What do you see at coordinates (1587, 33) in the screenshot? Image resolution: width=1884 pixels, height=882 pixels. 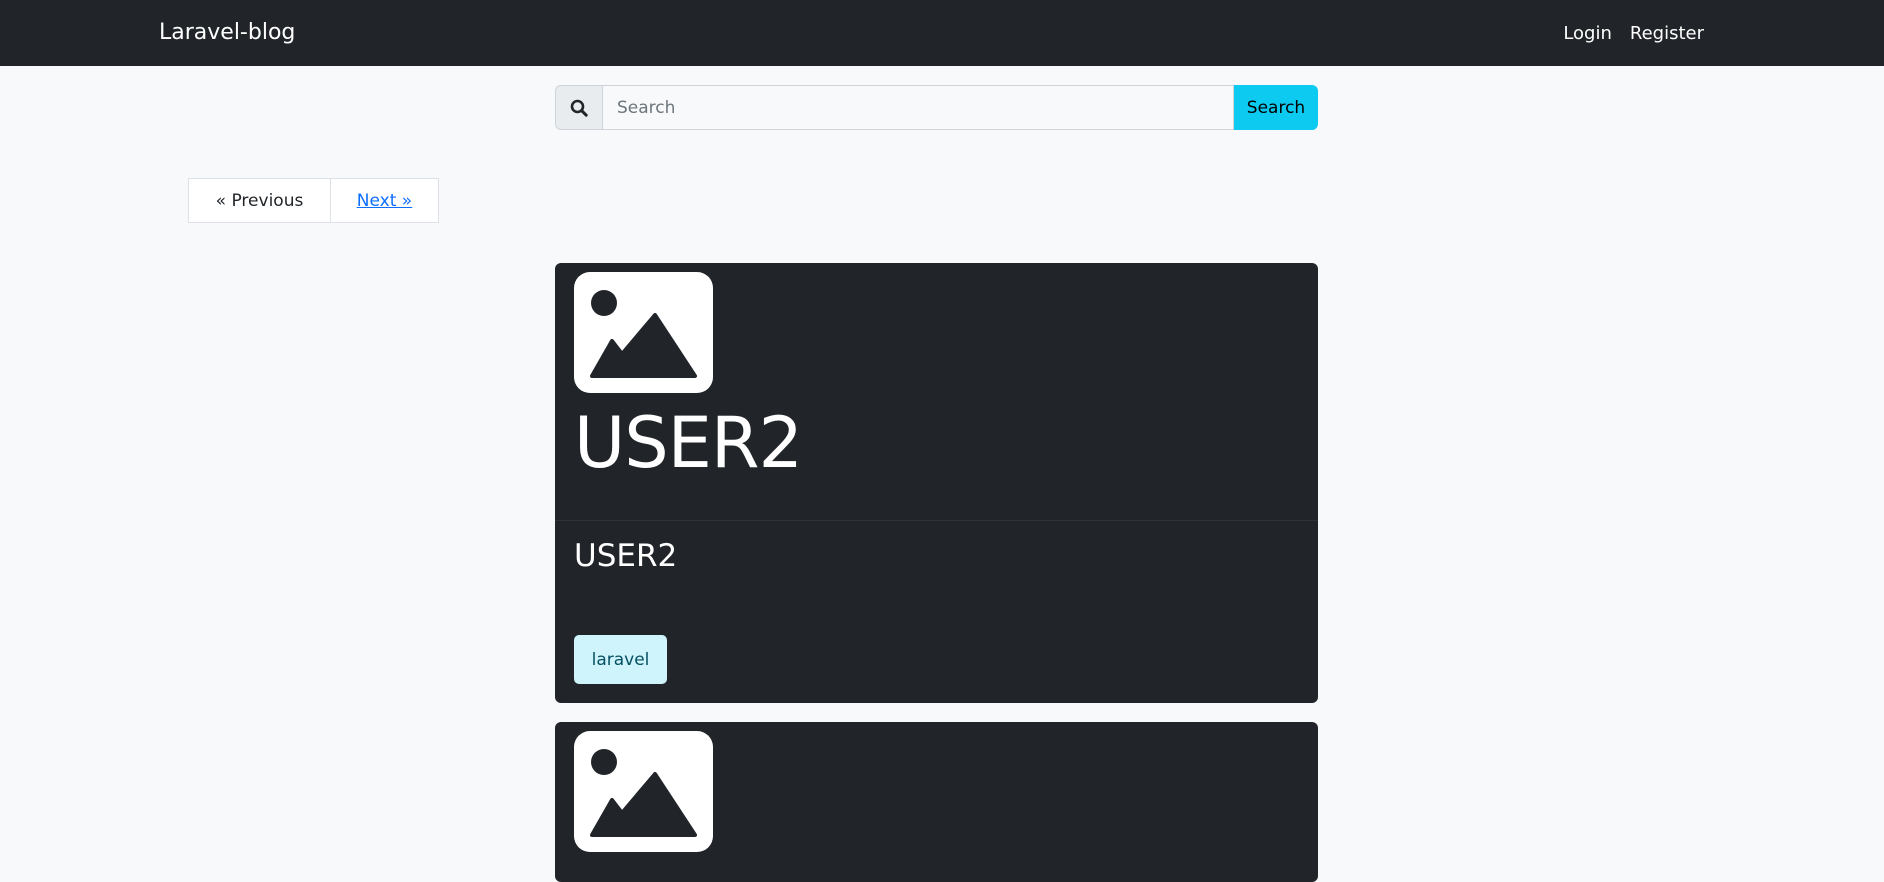 I see `login-link: Login` at bounding box center [1587, 33].